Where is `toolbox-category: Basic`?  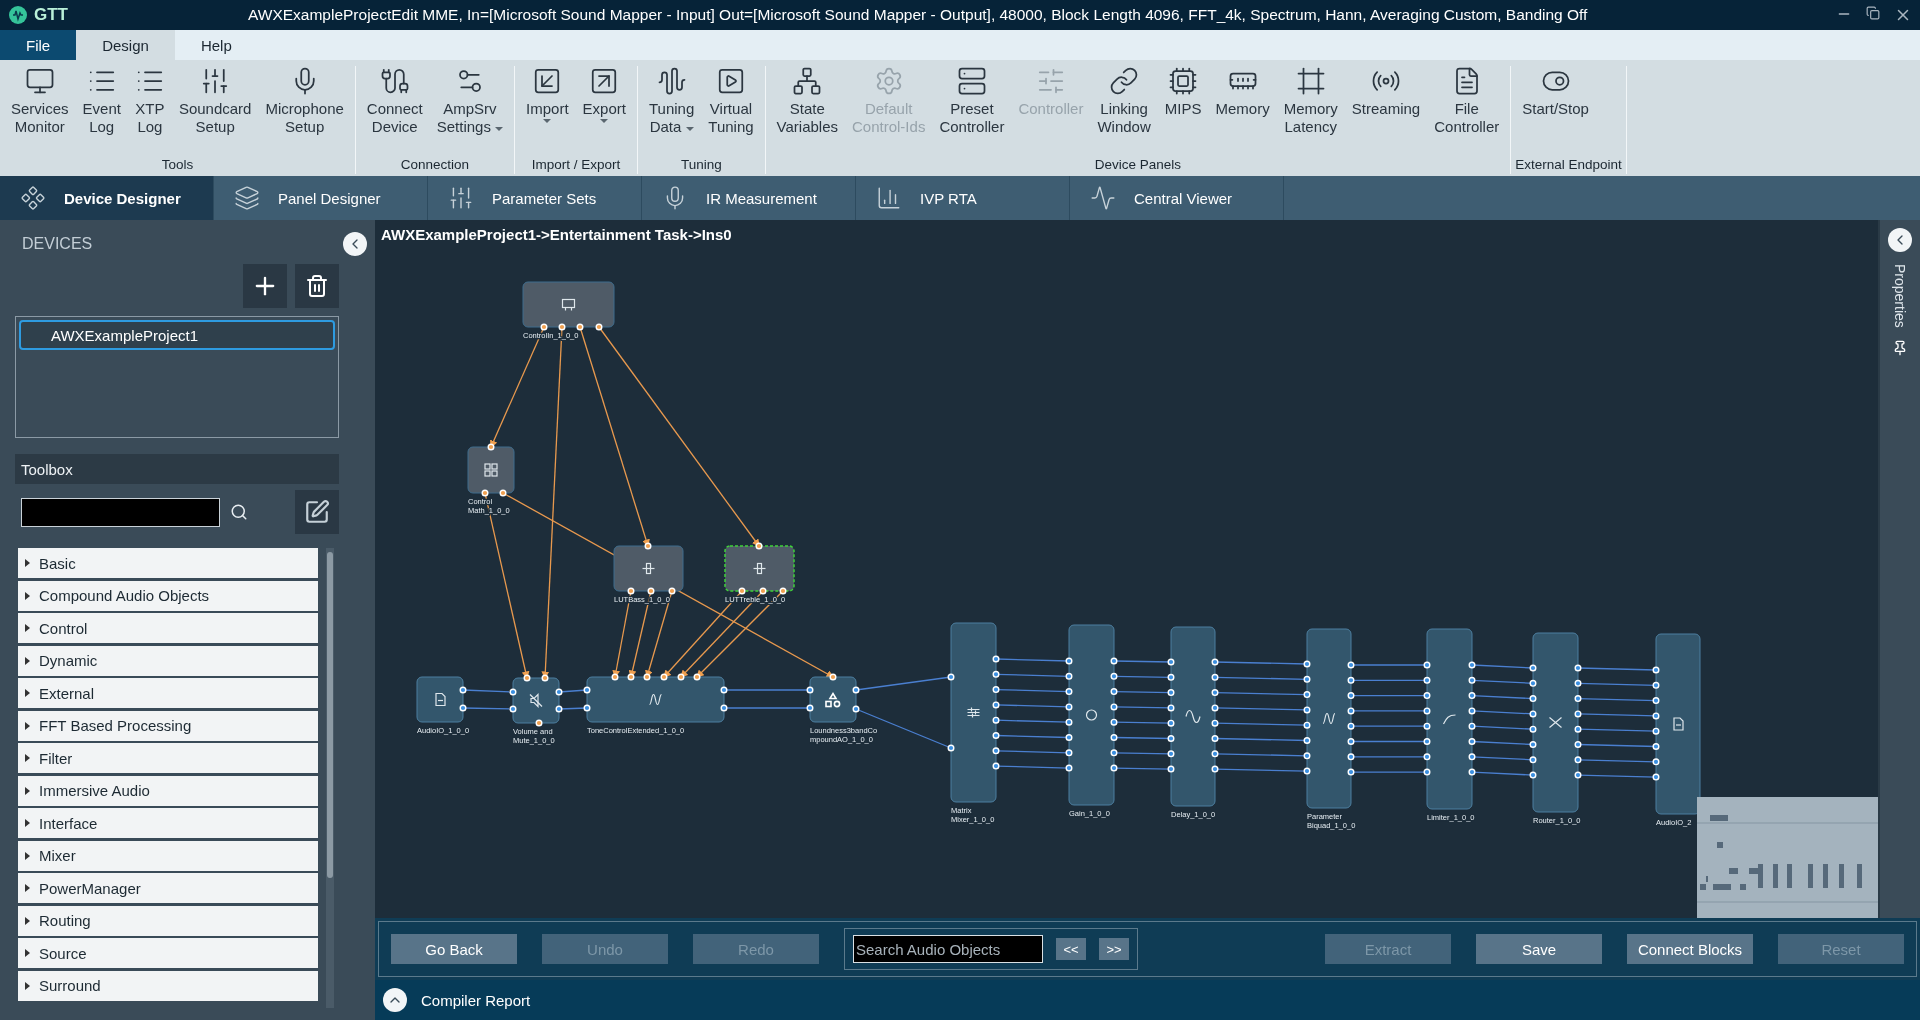
toolbox-category: Basic is located at coordinates (168, 563).